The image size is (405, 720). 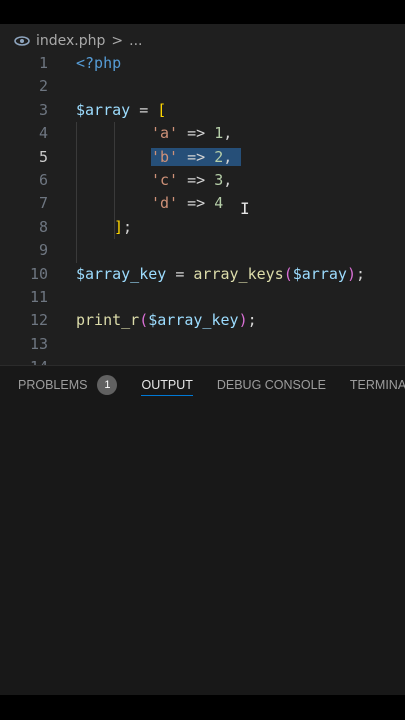 I want to click on tab-terminal: TERMINAL, so click(x=377, y=385).